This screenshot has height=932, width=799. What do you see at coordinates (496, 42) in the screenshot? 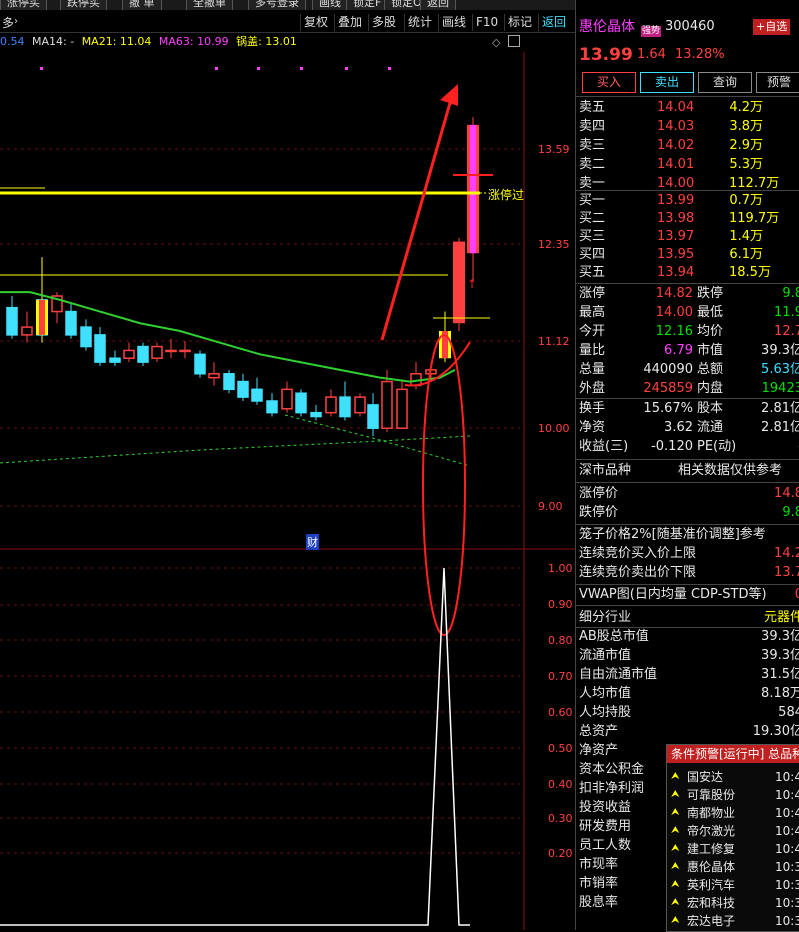
I see `diamond-icon: ◇` at bounding box center [496, 42].